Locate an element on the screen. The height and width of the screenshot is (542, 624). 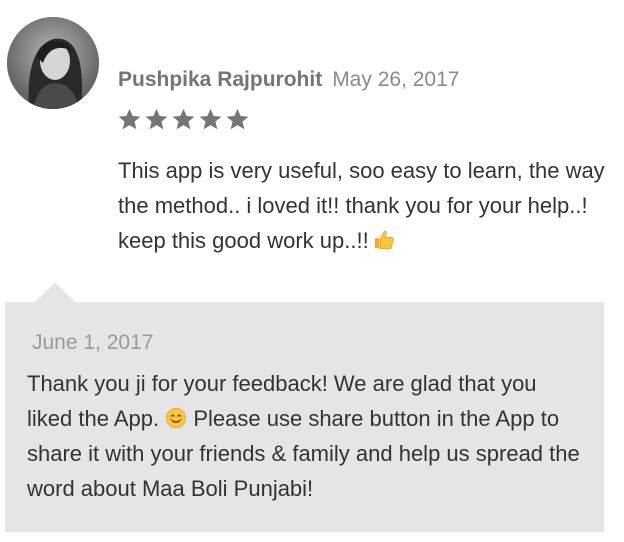
smiling-face-icon is located at coordinates (176, 418).